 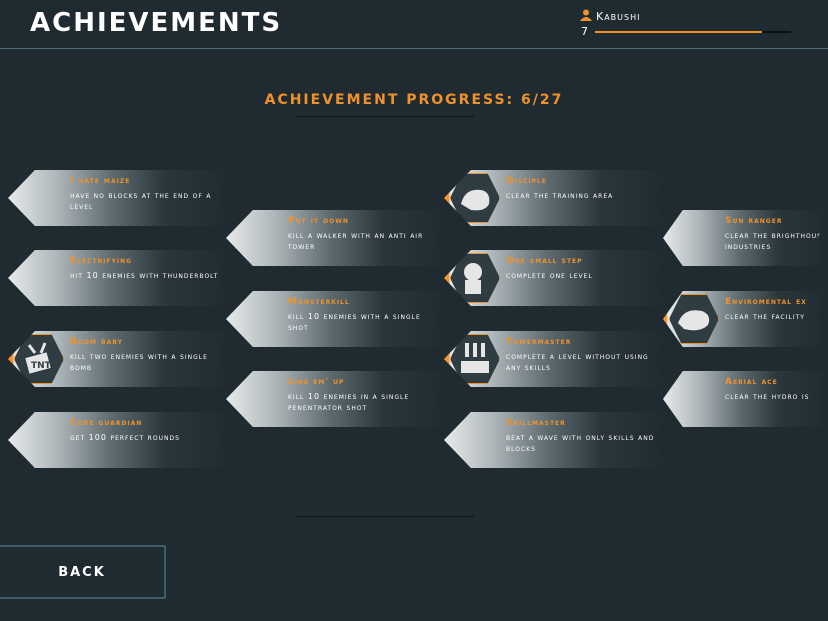 I want to click on achievement-name: I hate maize, so click(x=100, y=181).